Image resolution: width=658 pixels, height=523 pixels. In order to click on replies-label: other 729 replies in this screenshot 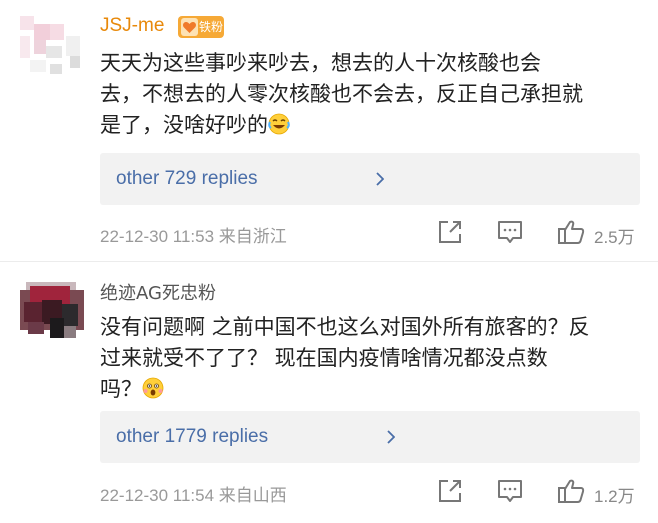, I will do `click(187, 178)`.